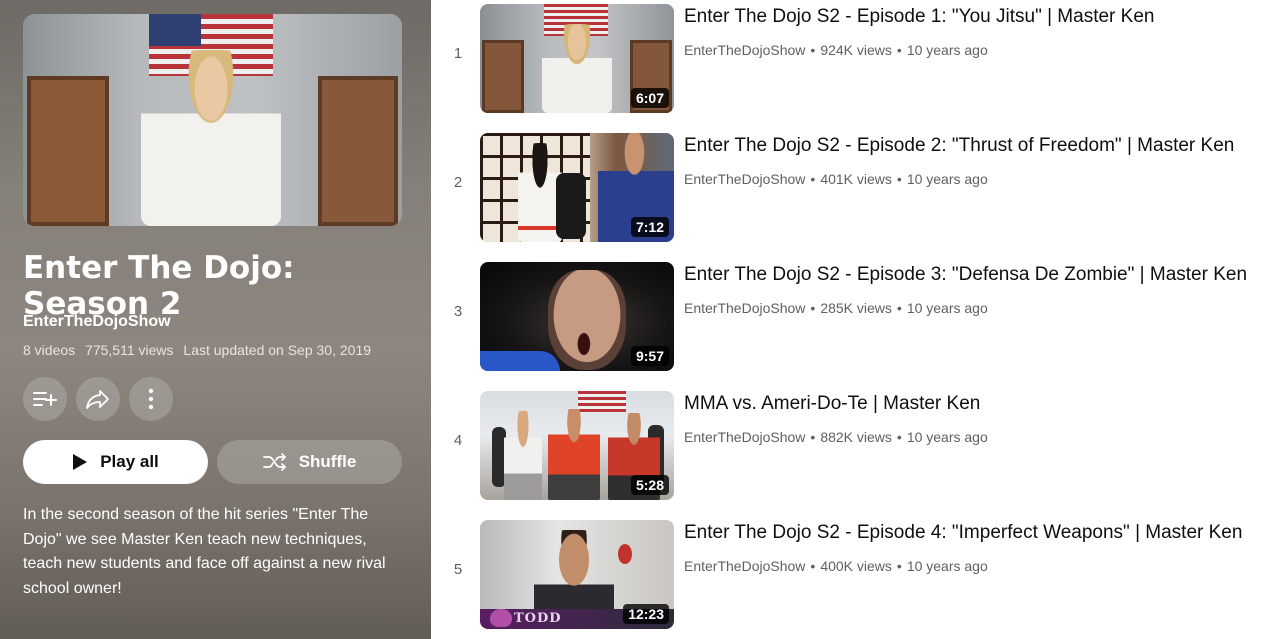 The height and width of the screenshot is (639, 1280). What do you see at coordinates (80, 462) in the screenshot?
I see `play-icon` at bounding box center [80, 462].